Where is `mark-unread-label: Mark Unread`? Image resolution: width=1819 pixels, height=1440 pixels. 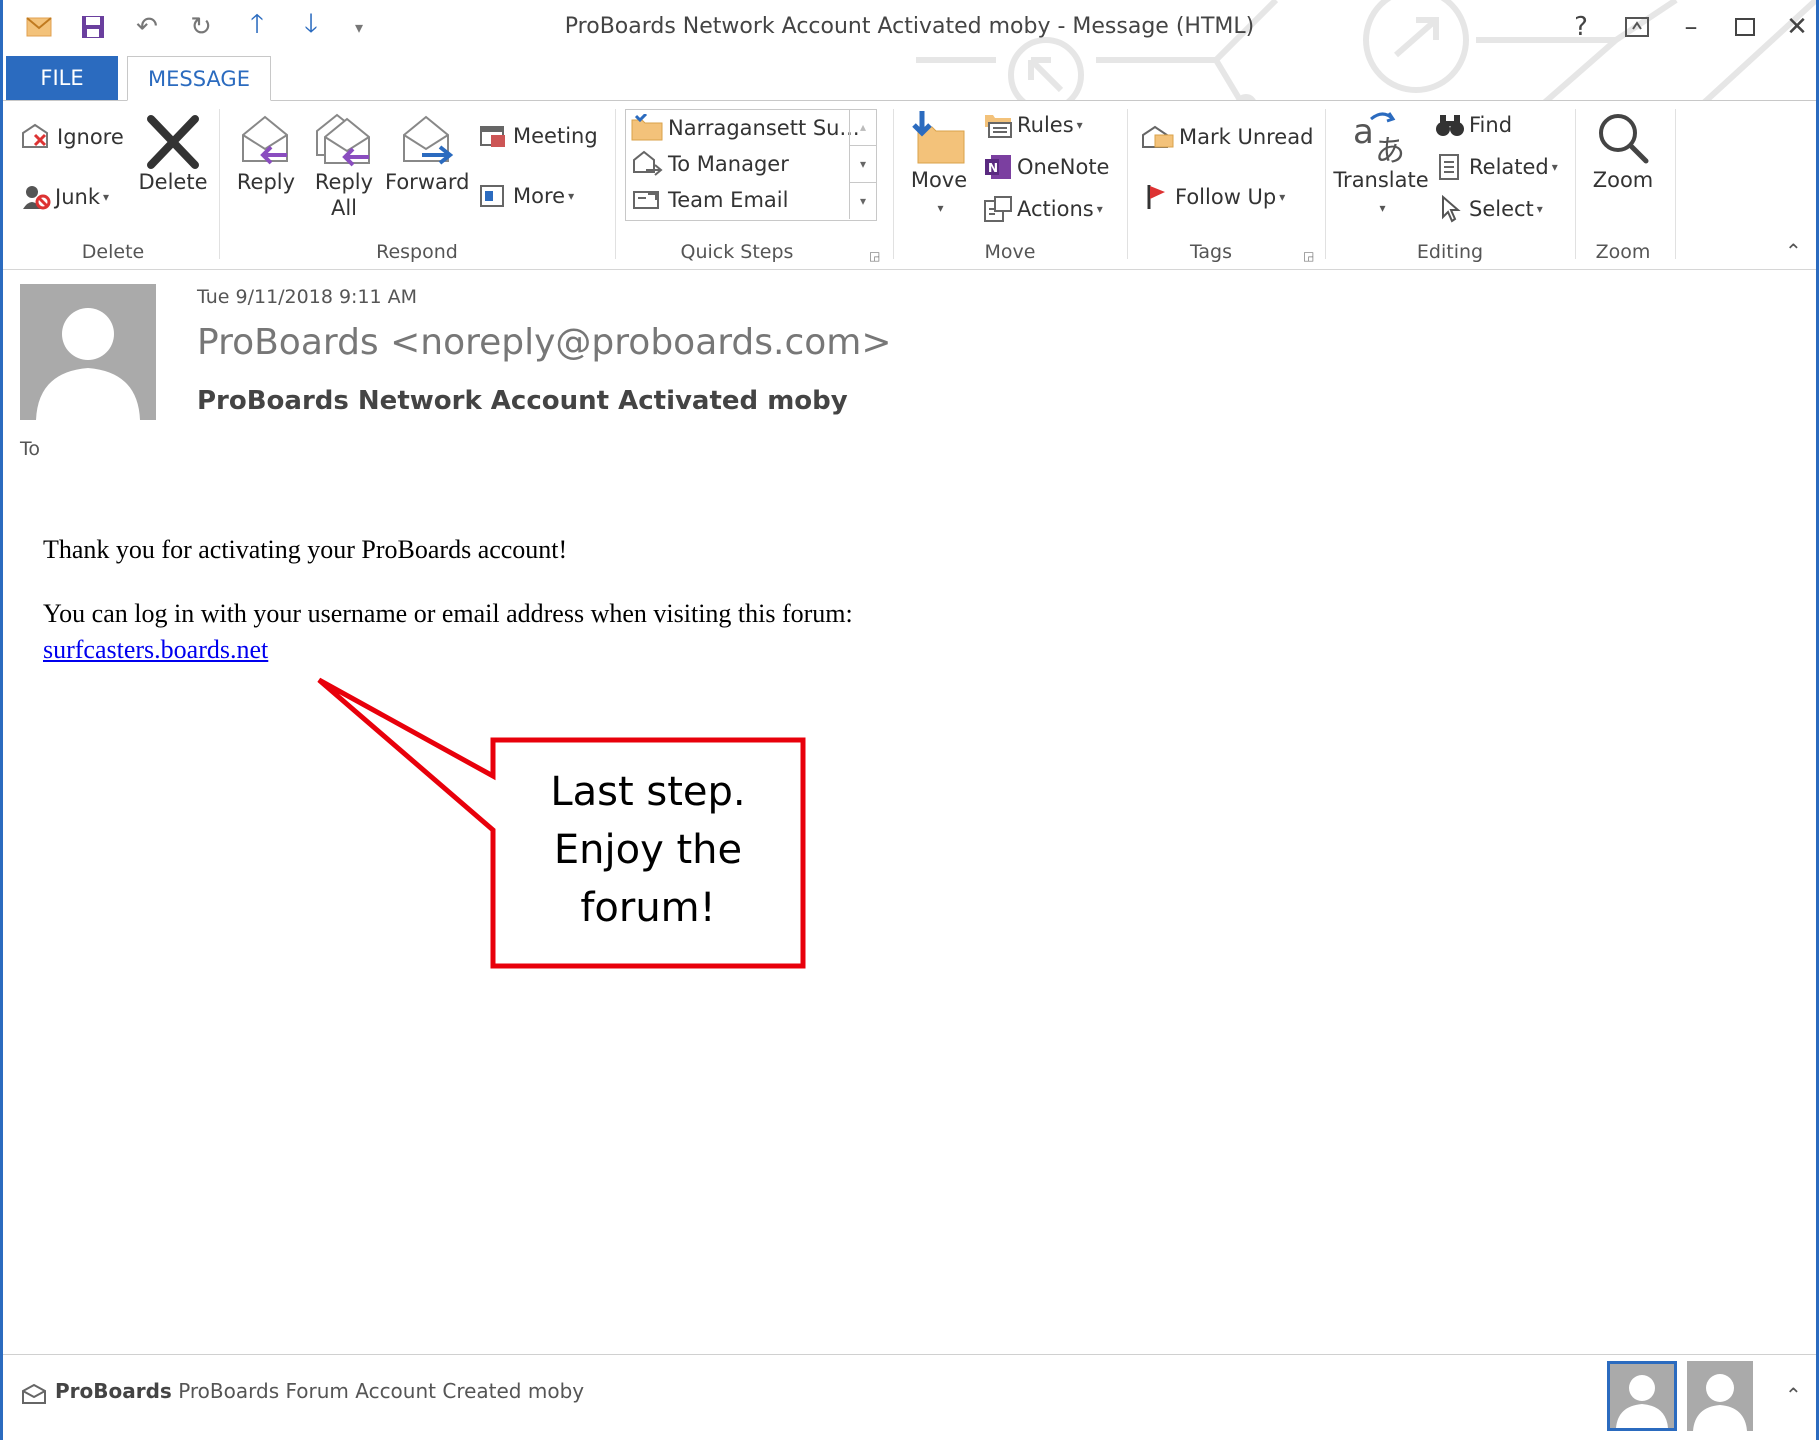
mark-unread-label: Mark Unread is located at coordinates (1246, 137).